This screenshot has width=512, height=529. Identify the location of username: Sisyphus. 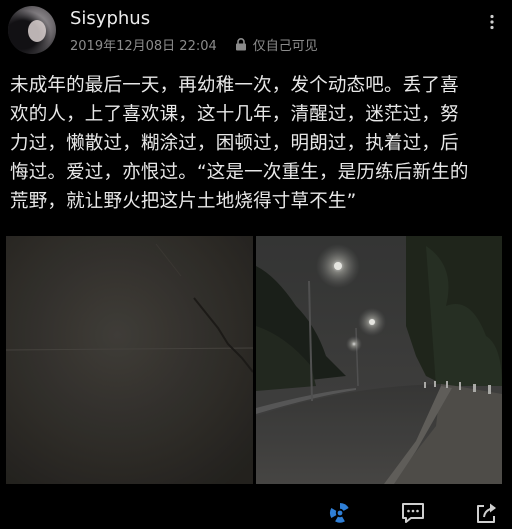
(110, 18).